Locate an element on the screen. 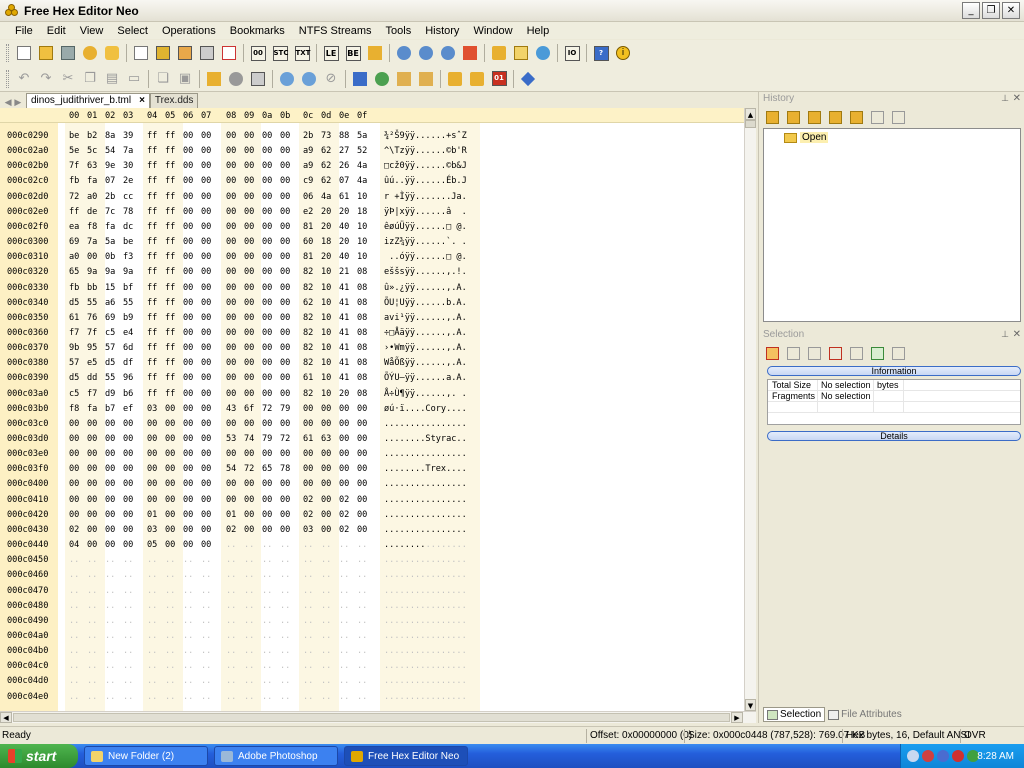 The height and width of the screenshot is (768, 1024). hex-byte: 53 is located at coordinates (231, 439).